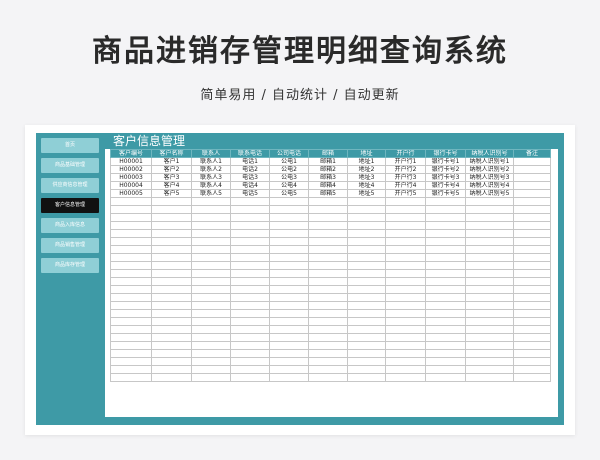 Image resolution: width=600 pixels, height=460 pixels. What do you see at coordinates (328, 169) in the screenshot?
I see `table-cell: 邮箱2` at bounding box center [328, 169].